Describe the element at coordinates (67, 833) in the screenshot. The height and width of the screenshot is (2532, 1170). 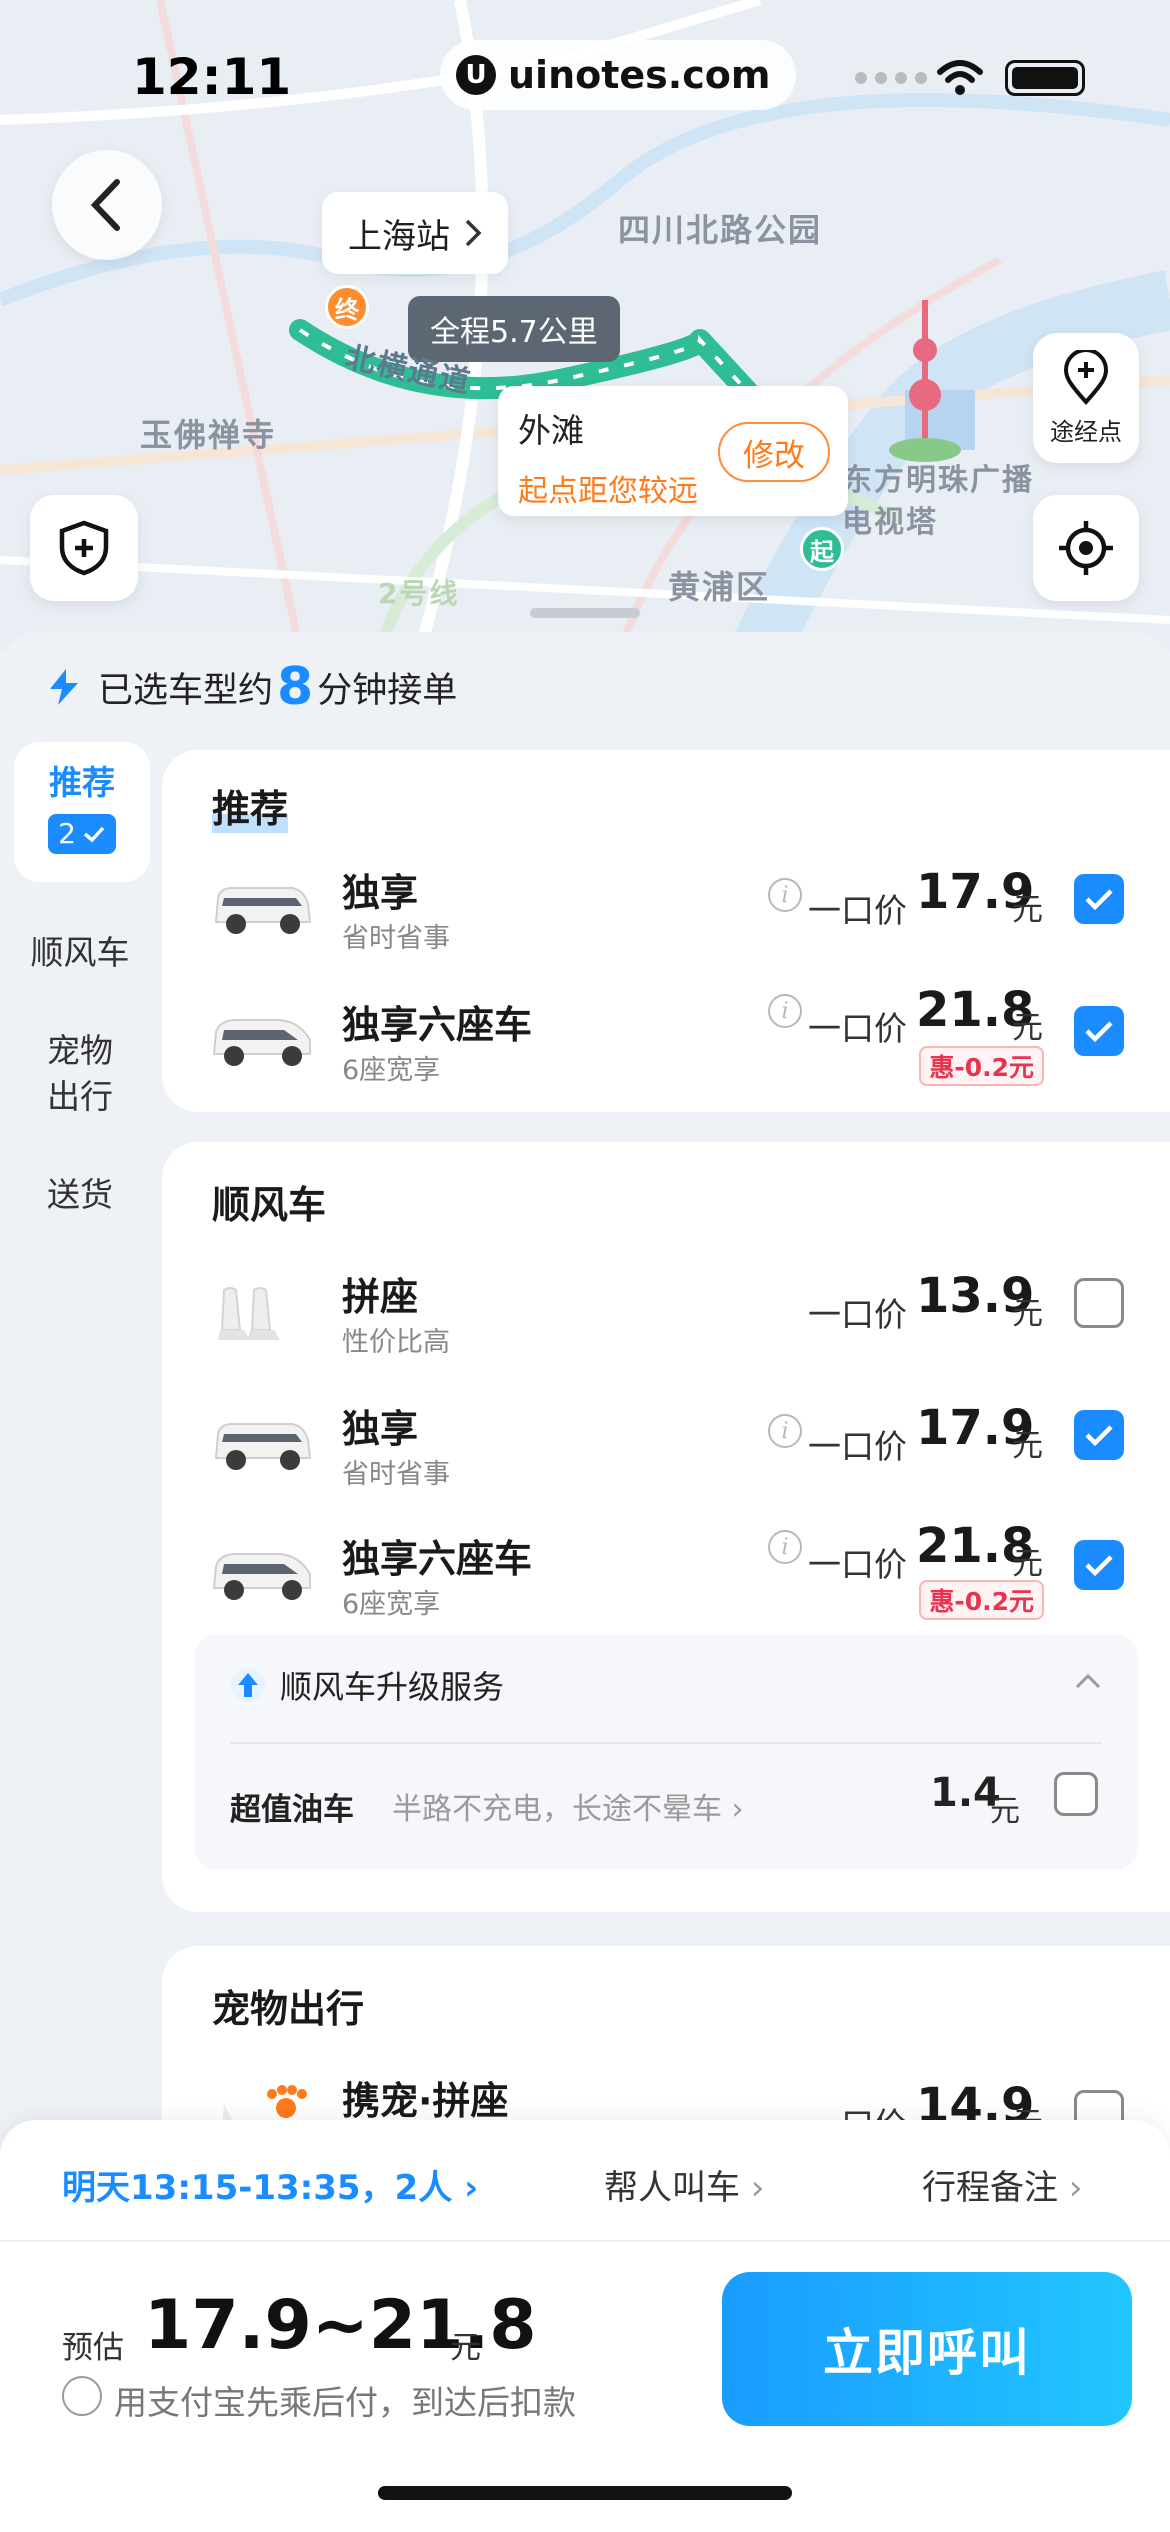
I see `selected-count: 2` at that location.